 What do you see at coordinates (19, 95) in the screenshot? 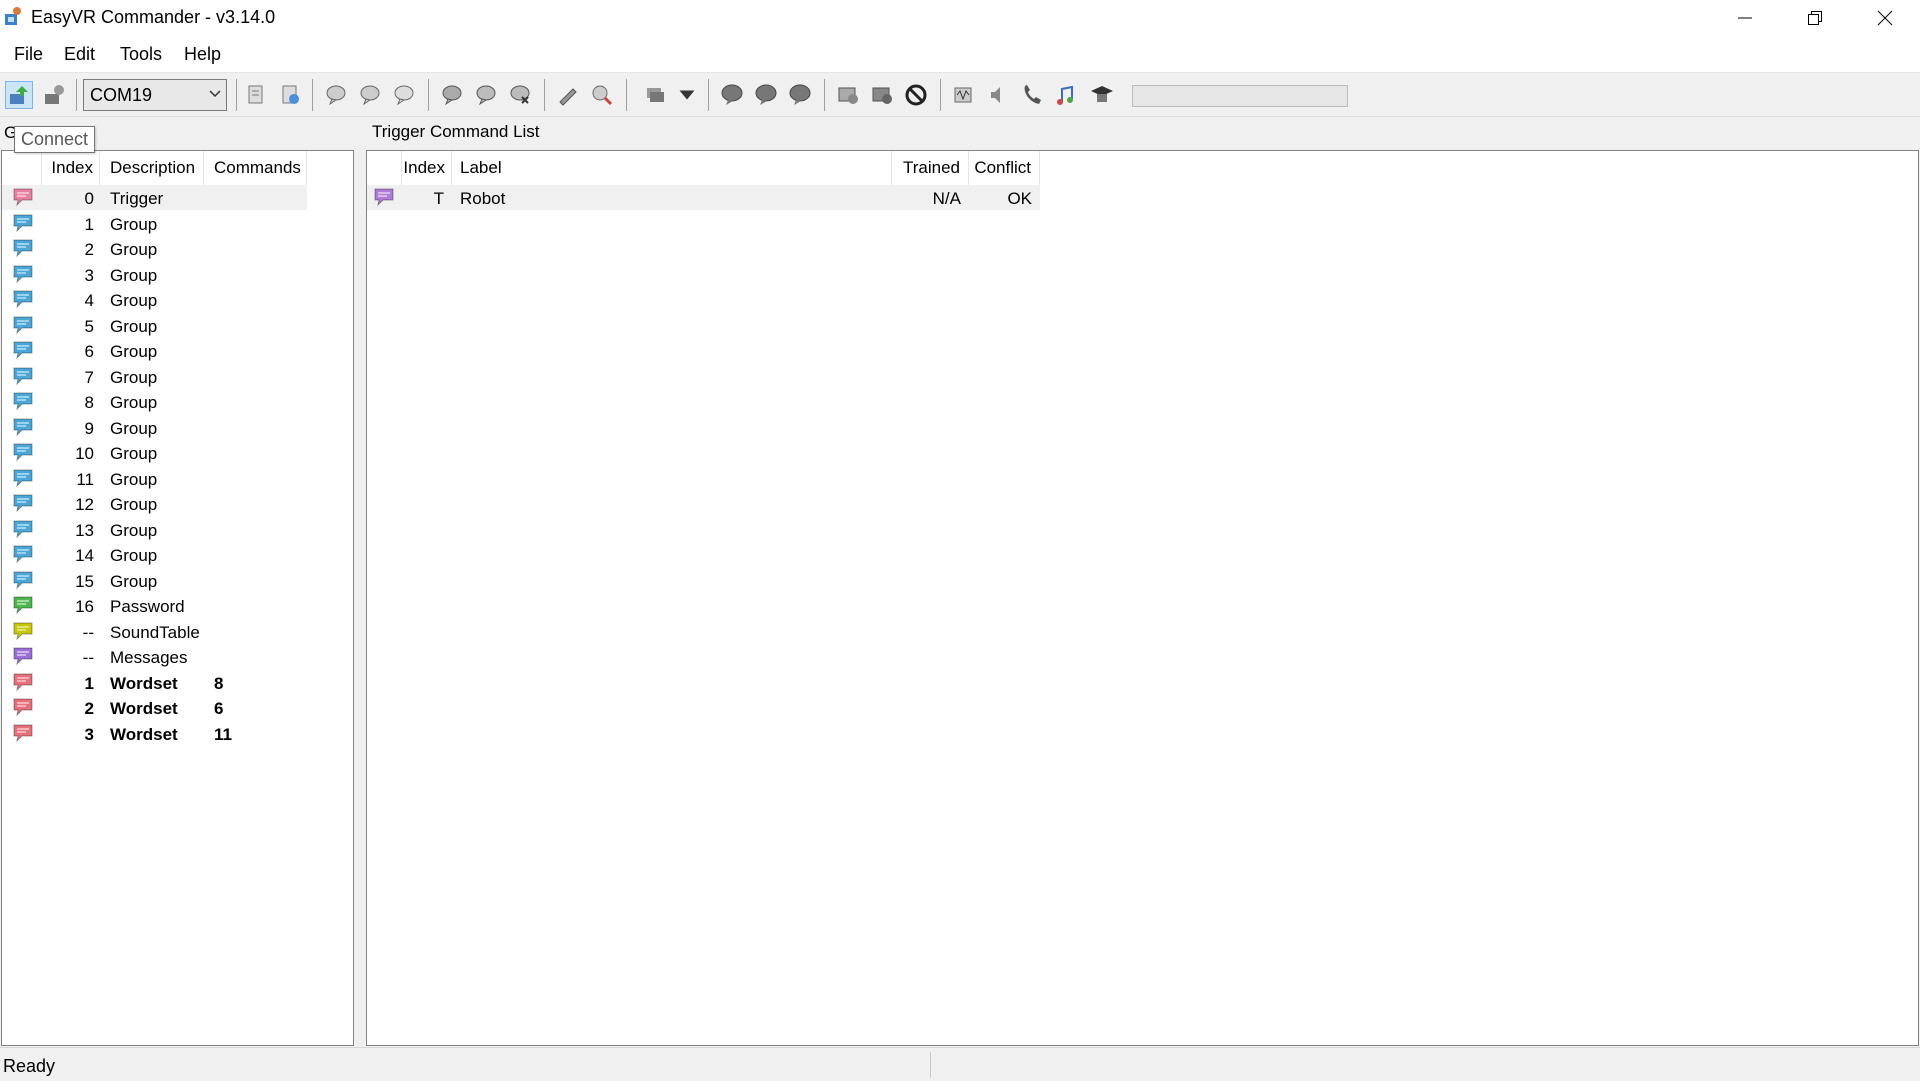
I see `connect-button` at bounding box center [19, 95].